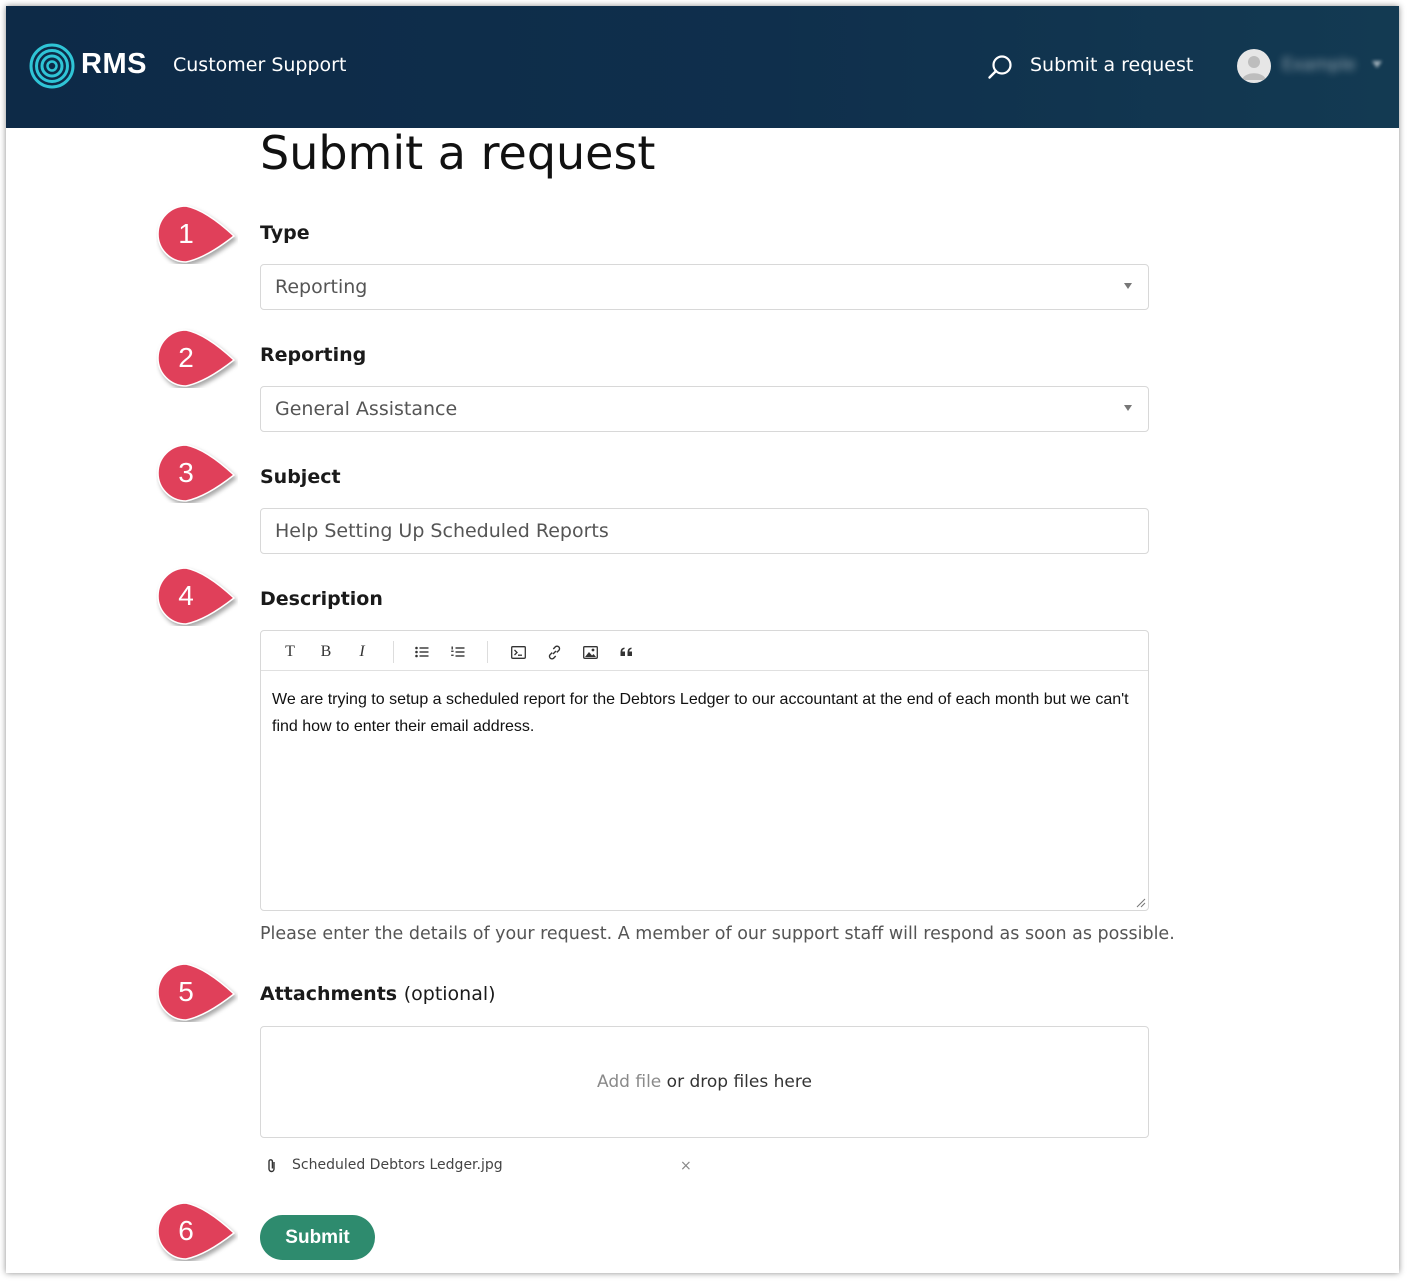  What do you see at coordinates (442, 531) in the screenshot?
I see `subject-input-value: Help Setting Up Scheduled Reports` at bounding box center [442, 531].